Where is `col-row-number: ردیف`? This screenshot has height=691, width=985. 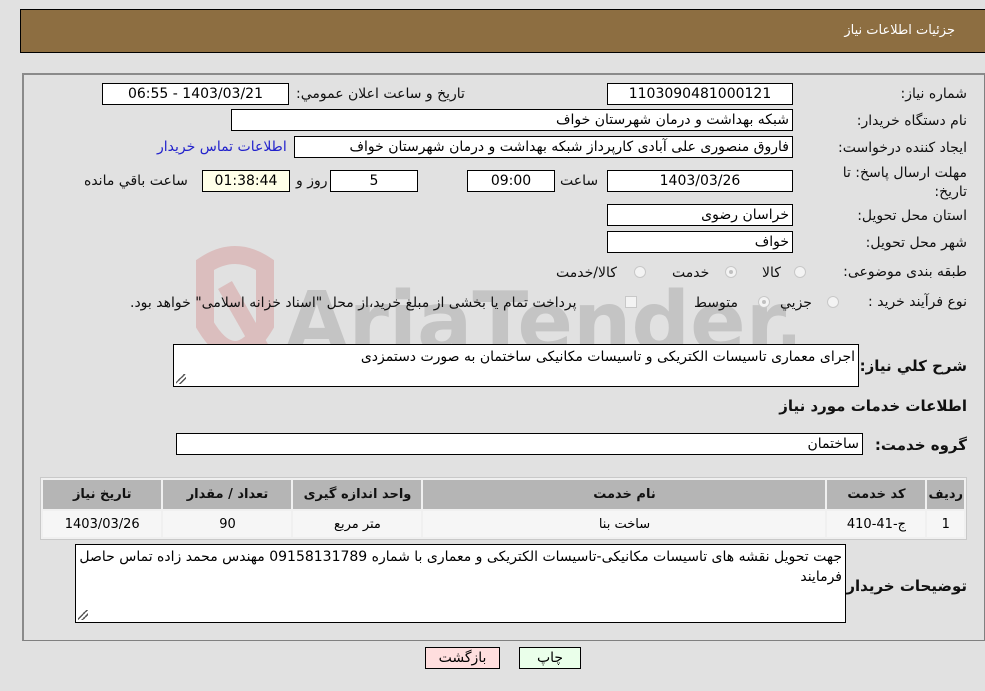 col-row-number: ردیف is located at coordinates (945, 494).